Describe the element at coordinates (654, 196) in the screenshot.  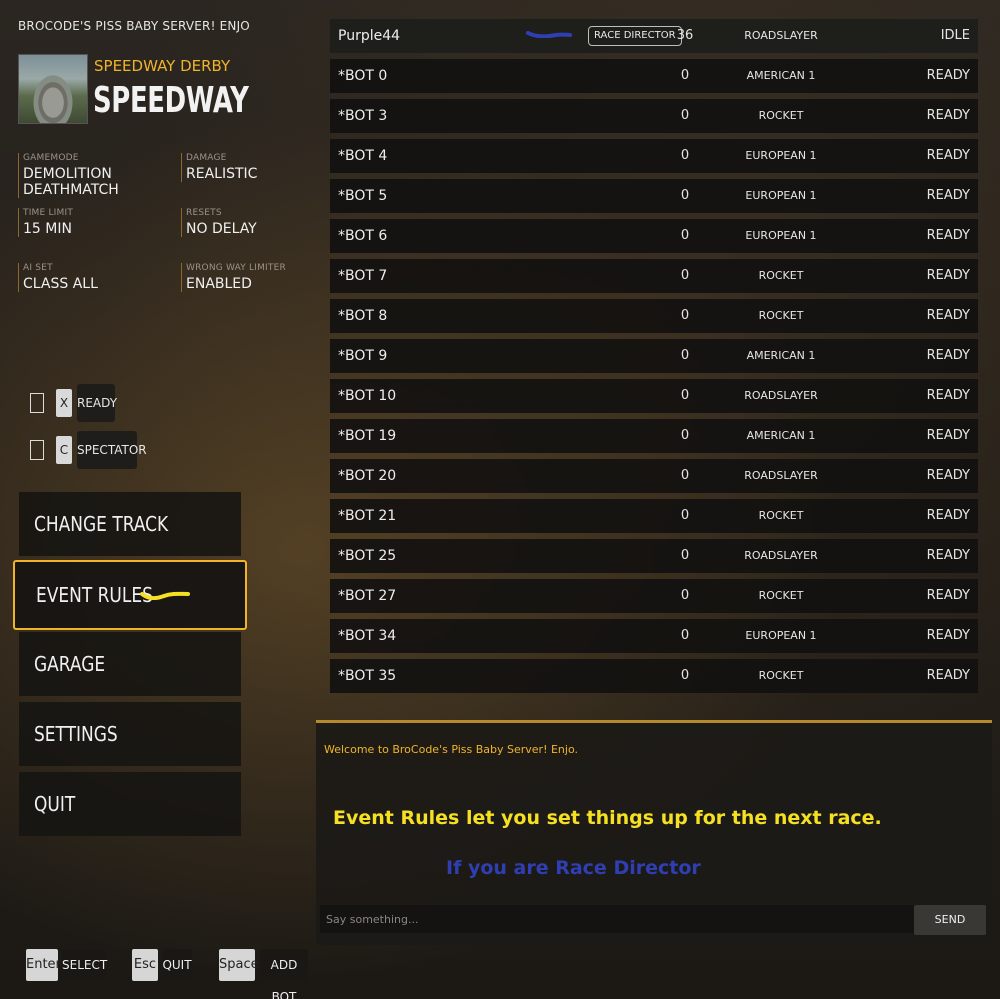
I see `player-row: *BOT 5 0 EUROPEAN 1 READY` at that location.